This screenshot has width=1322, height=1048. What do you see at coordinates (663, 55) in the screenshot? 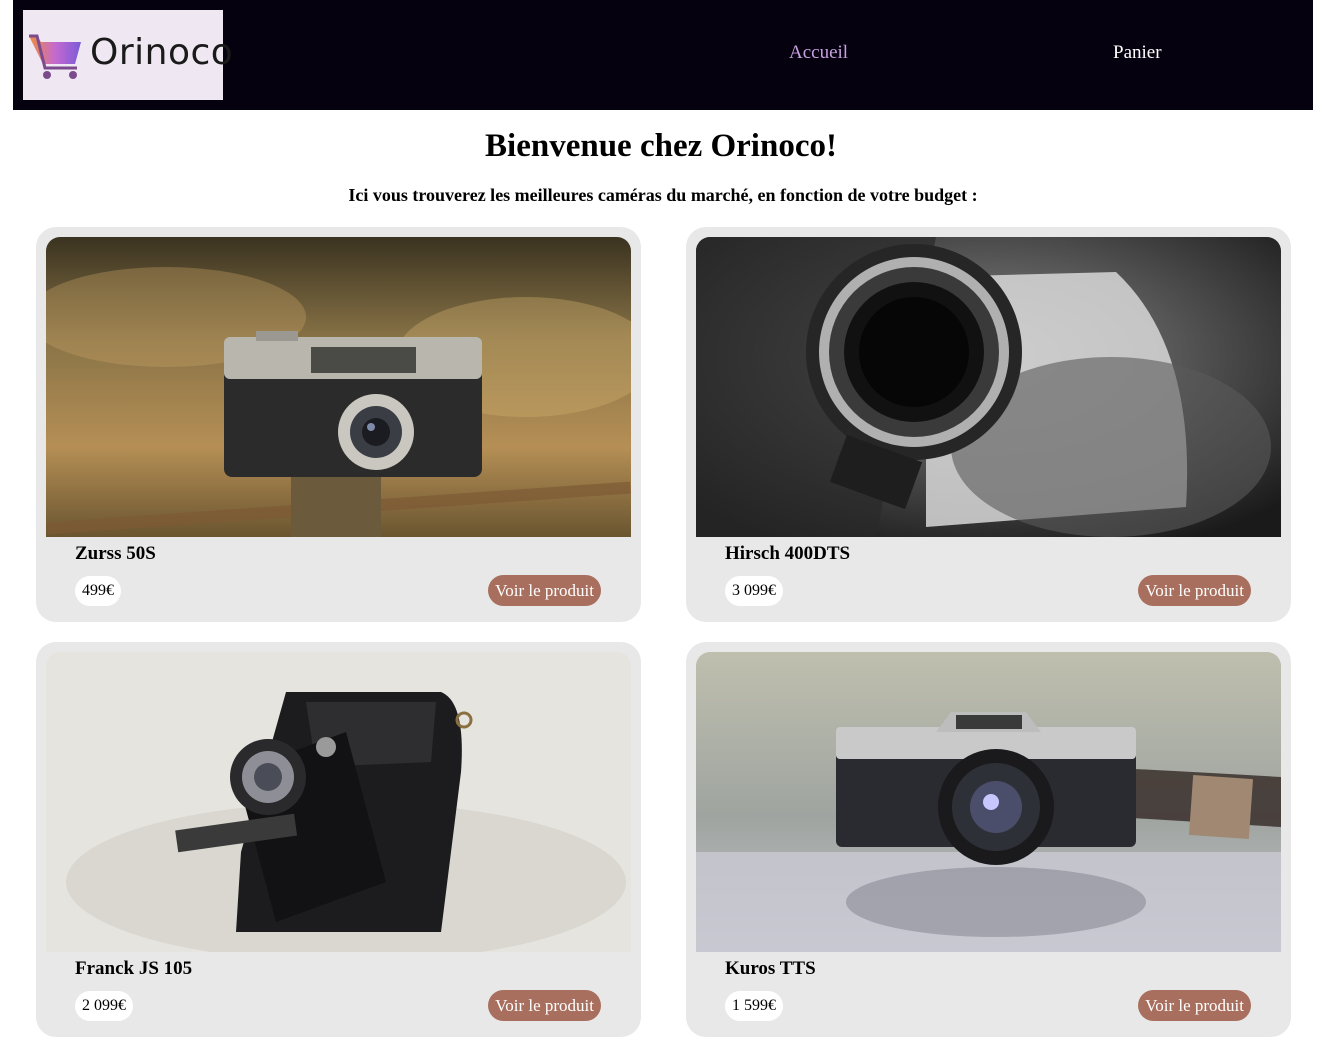
I see `site-header: Orinoco Accueil Panier` at bounding box center [663, 55].